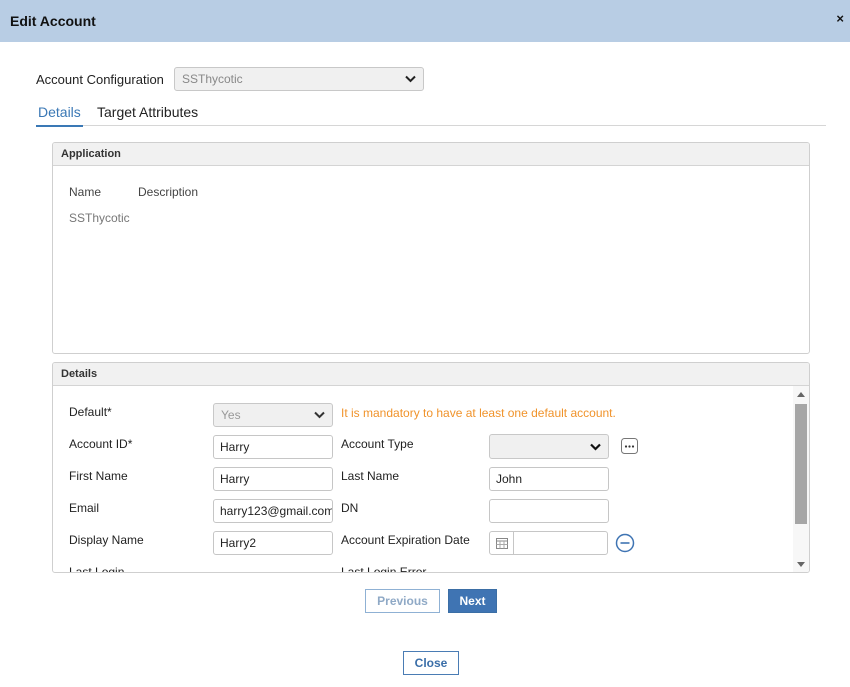 This screenshot has height=687, width=850. What do you see at coordinates (97, 569) in the screenshot?
I see `last-login-label: Last Login` at bounding box center [97, 569].